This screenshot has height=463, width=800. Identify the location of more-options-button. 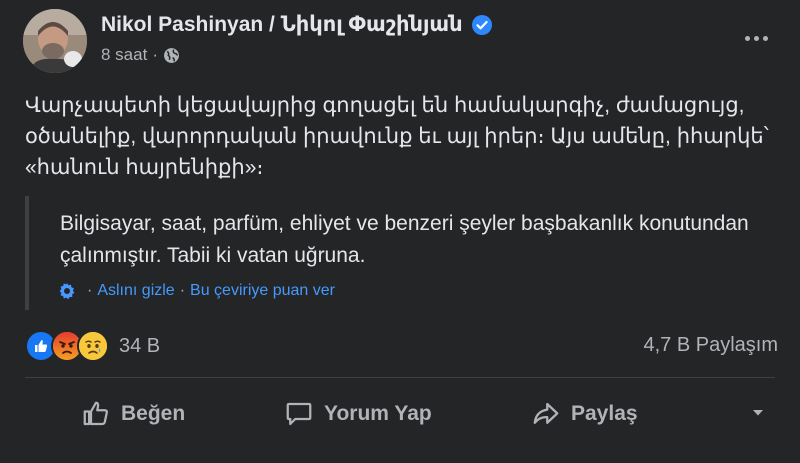
(756, 38).